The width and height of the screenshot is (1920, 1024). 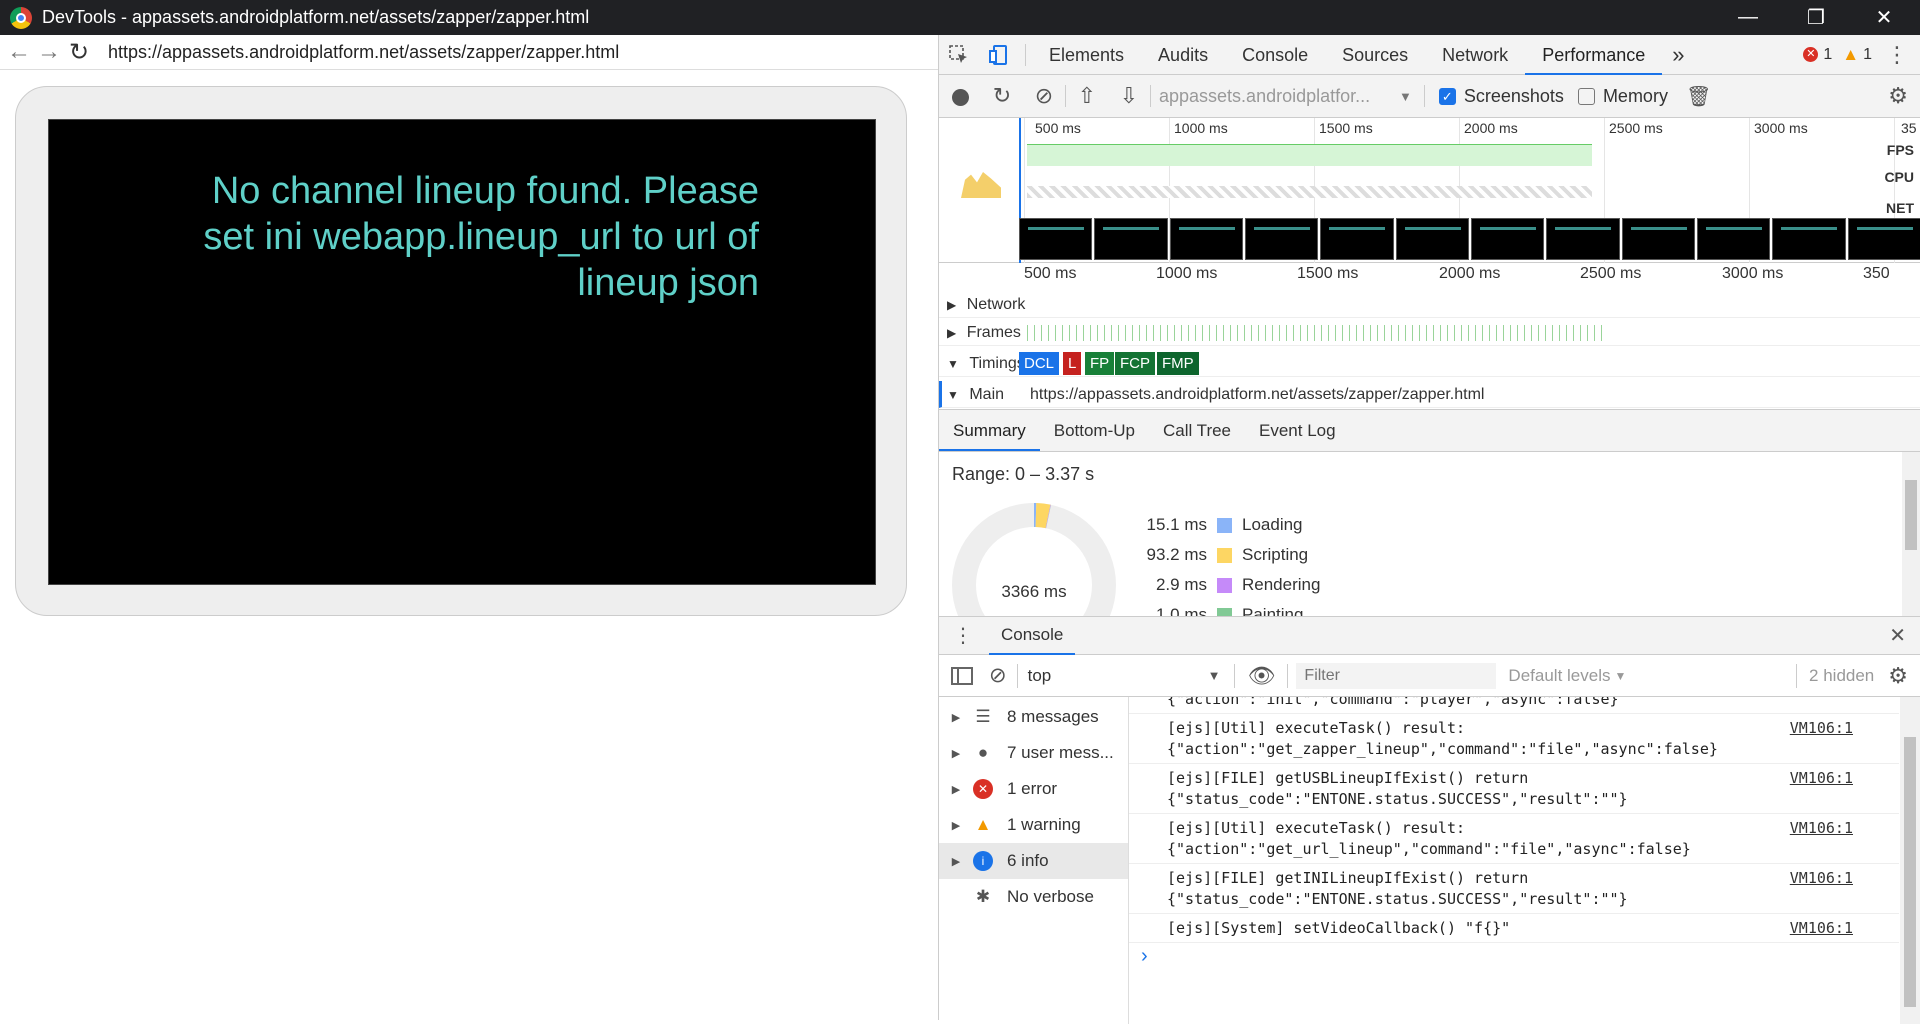 I want to click on context-select: top, so click(x=1118, y=676).